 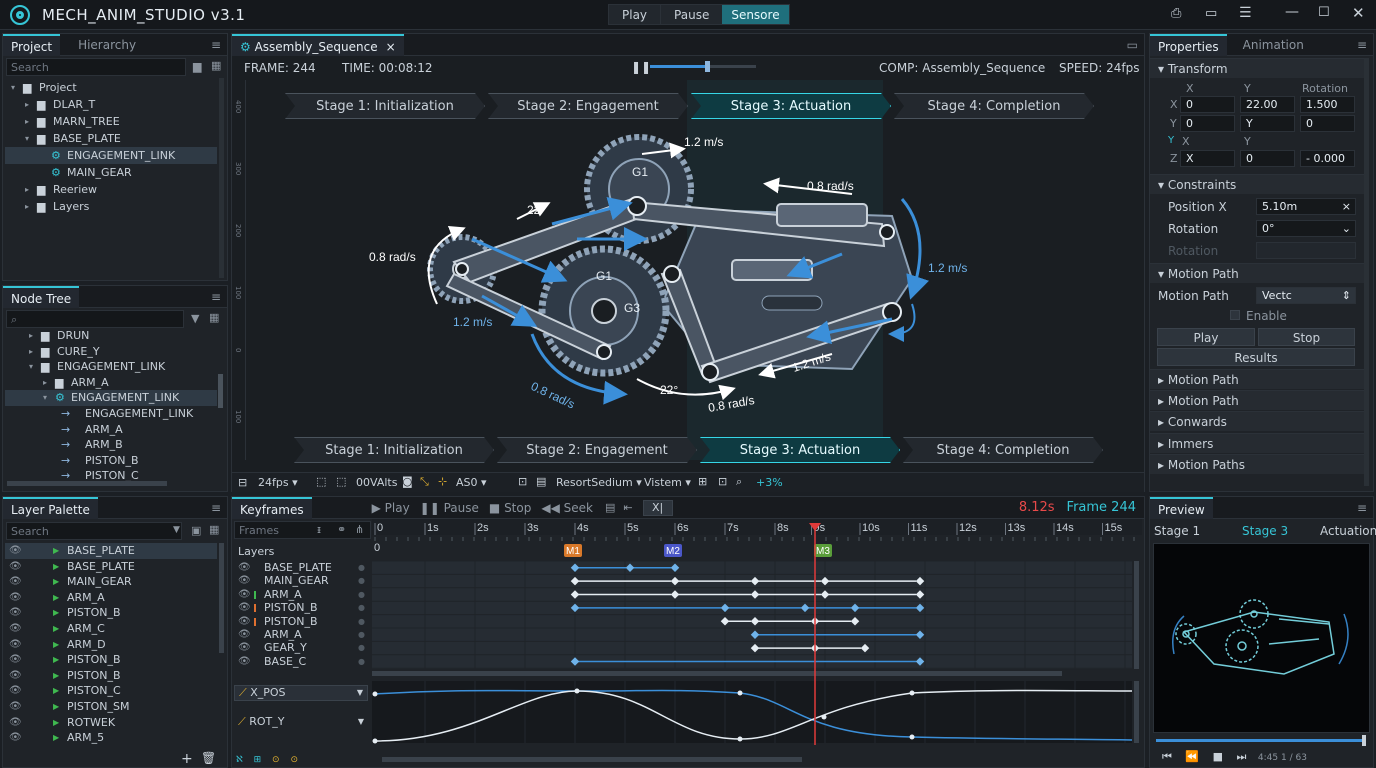 What do you see at coordinates (111, 723) in the screenshot?
I see `layer-item: 👁 ▶ ROTWEK` at bounding box center [111, 723].